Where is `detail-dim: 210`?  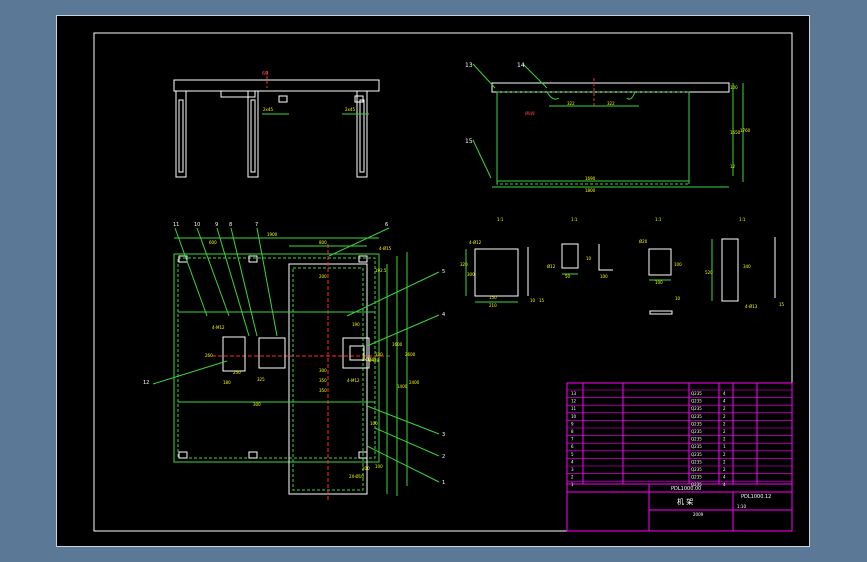
detail-dim: 210 is located at coordinates (493, 305).